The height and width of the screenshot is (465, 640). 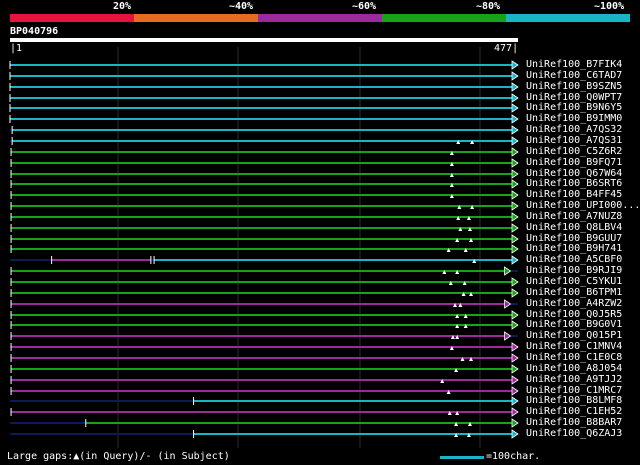 What do you see at coordinates (574, 194) in the screenshot?
I see `hit-label: UniRef100_B4FF45` at bounding box center [574, 194].